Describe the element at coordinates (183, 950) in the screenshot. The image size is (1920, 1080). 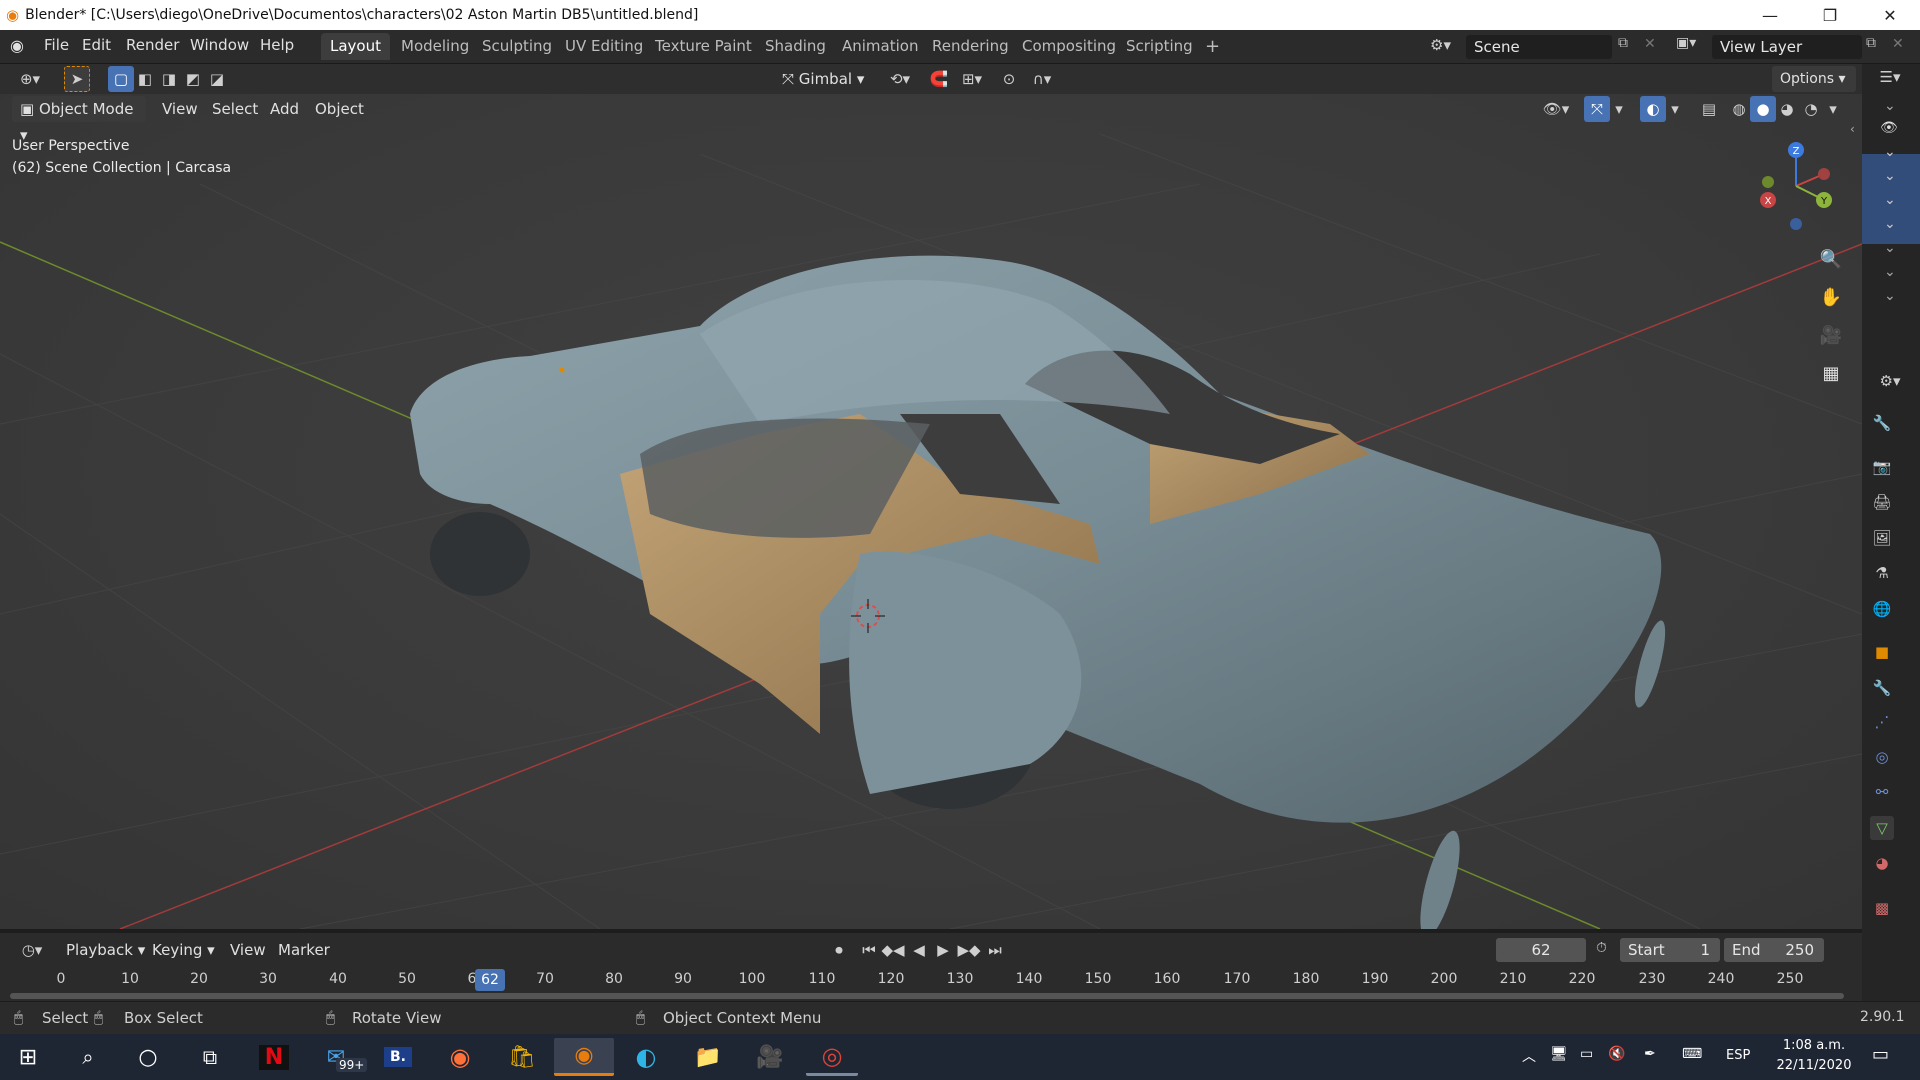
I see `menu-keying: Keying ▾` at that location.